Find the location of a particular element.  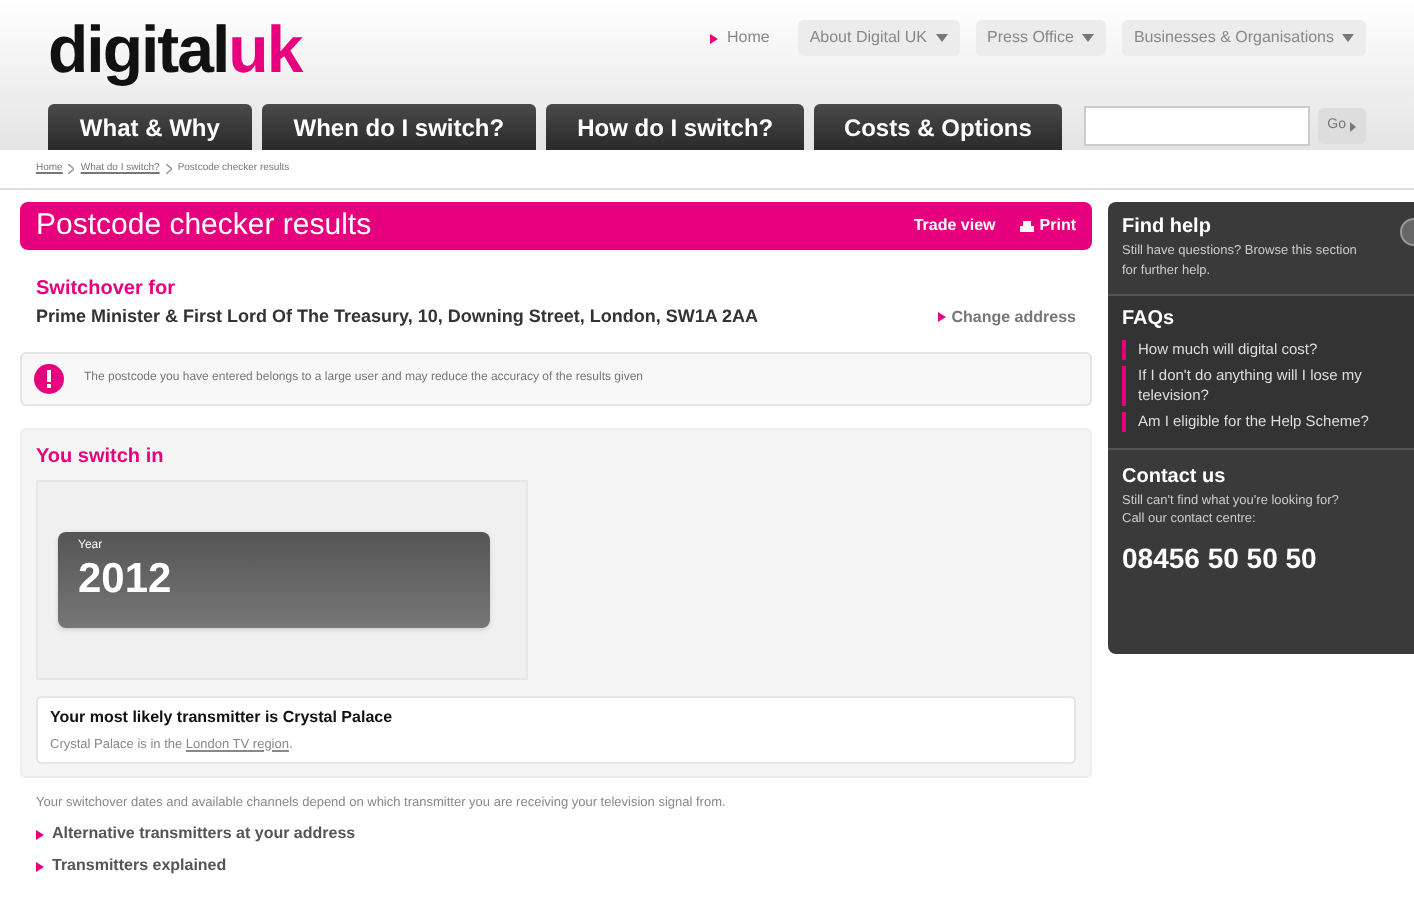

phone-number: 08456 50 50 50 is located at coordinates (1220, 559).